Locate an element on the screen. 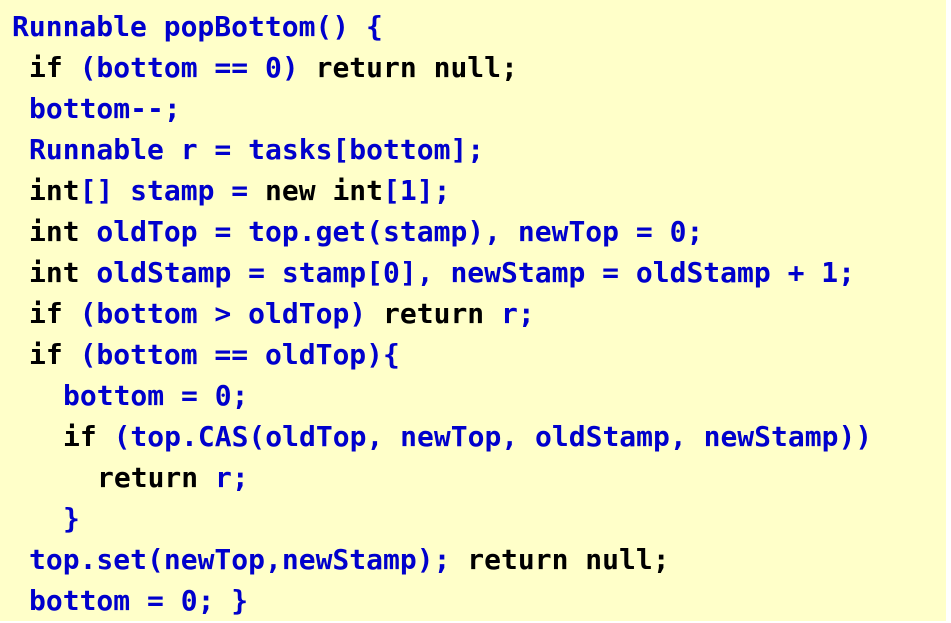  code-line: bottom = 0; } is located at coordinates (442, 600).